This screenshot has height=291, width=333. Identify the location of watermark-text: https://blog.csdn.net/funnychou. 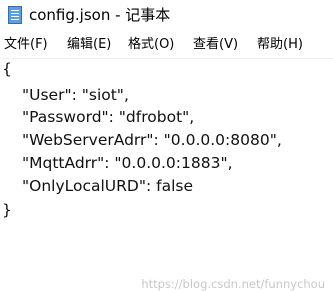
(233, 284).